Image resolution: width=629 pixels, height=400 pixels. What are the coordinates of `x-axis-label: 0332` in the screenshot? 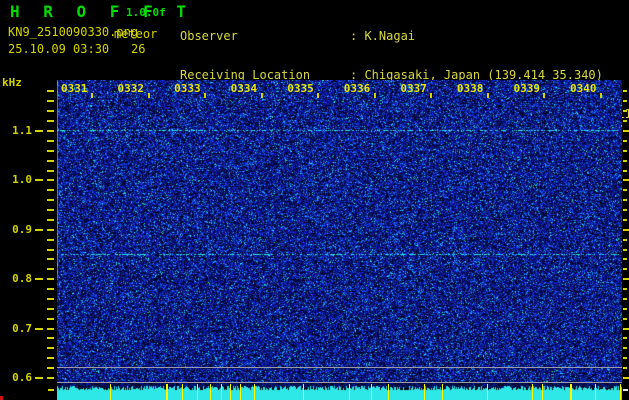 It's located at (131, 88).